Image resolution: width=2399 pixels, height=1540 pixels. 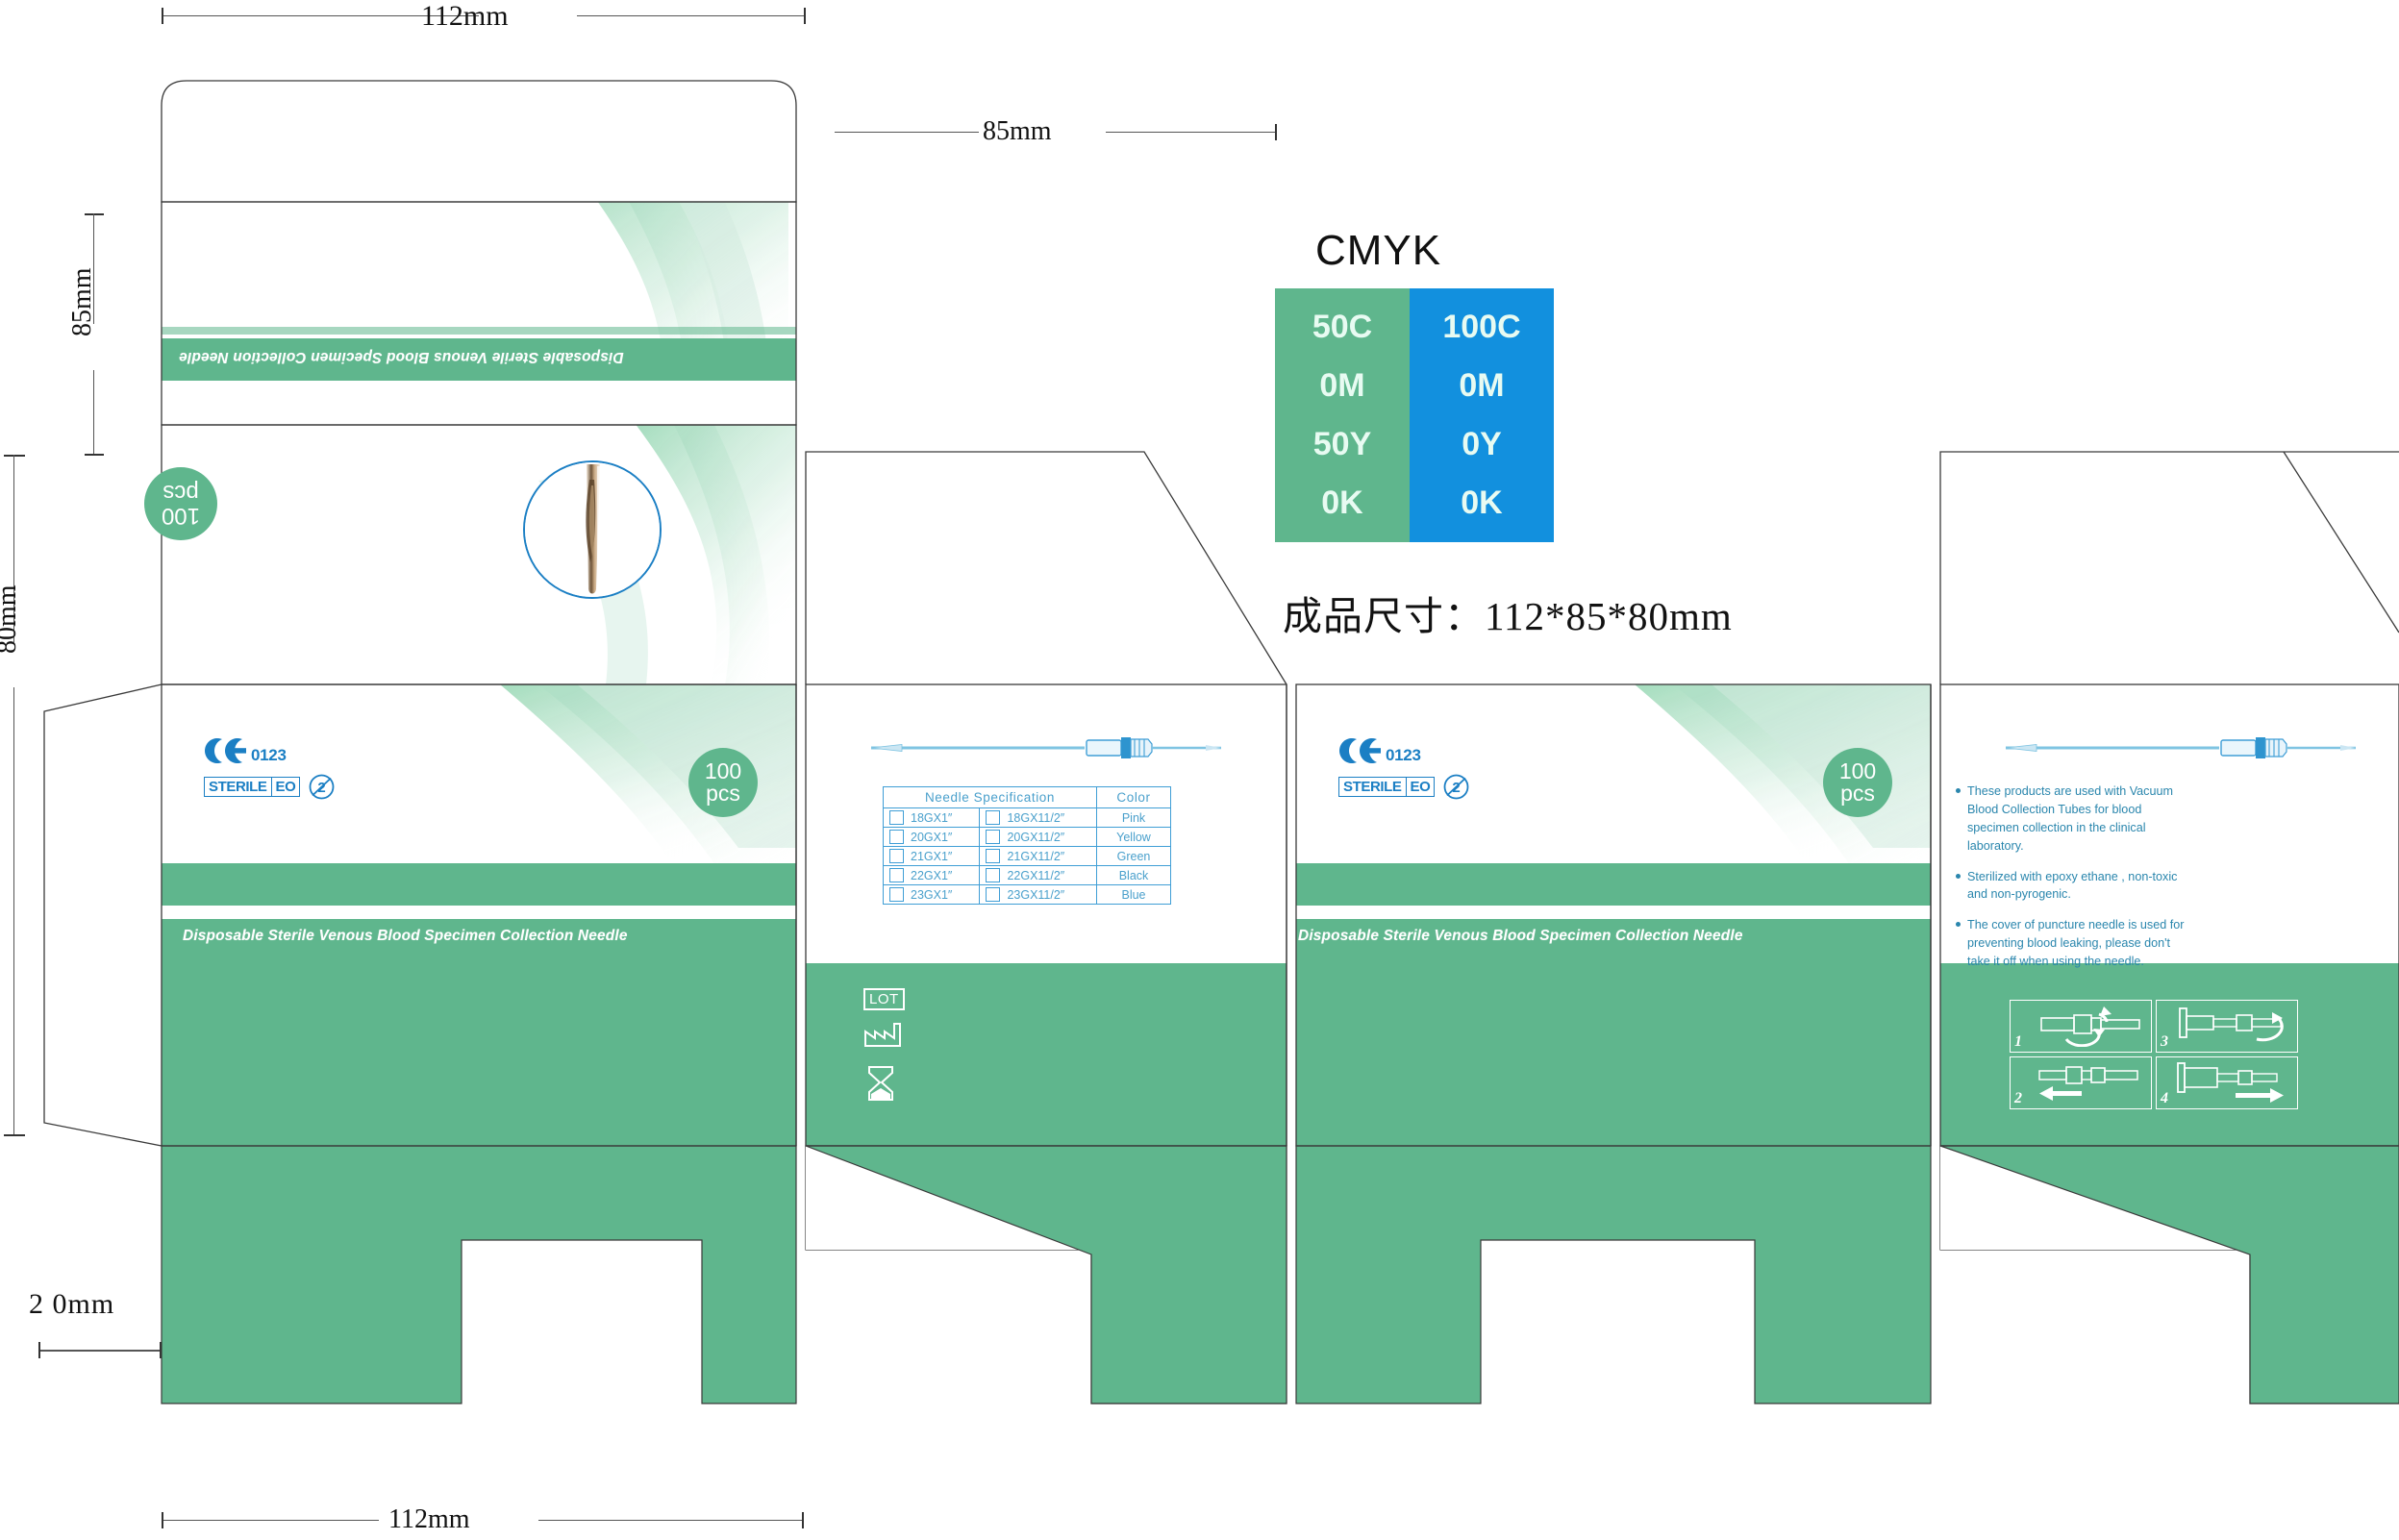 What do you see at coordinates (2180, 747) in the screenshot?
I see `needle-illustration-right` at bounding box center [2180, 747].